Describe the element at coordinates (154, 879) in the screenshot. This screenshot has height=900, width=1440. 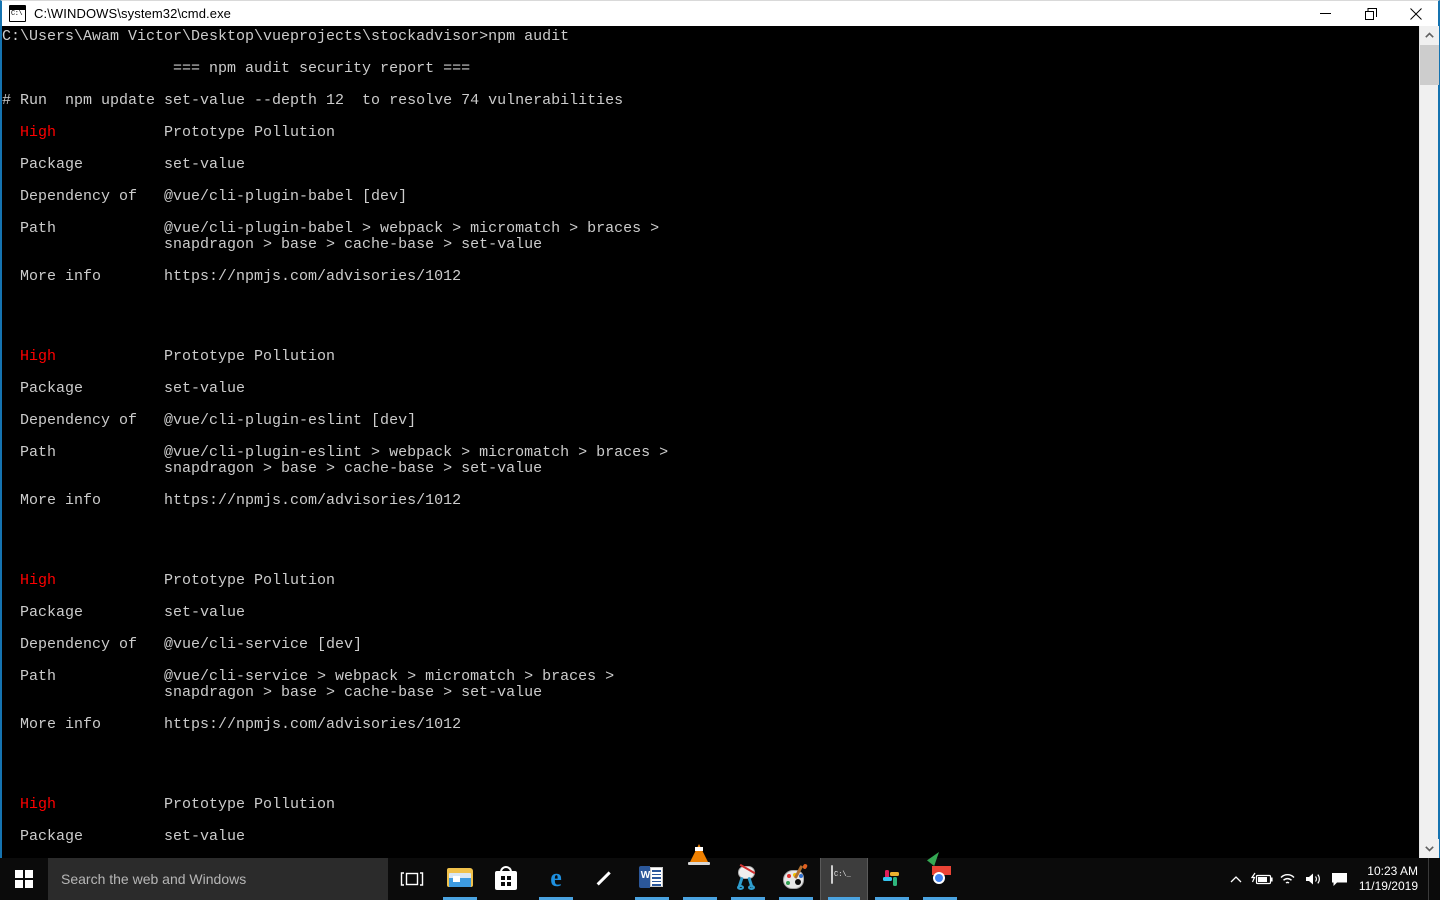
I see `search-placeholder: Search the web and Windows` at that location.